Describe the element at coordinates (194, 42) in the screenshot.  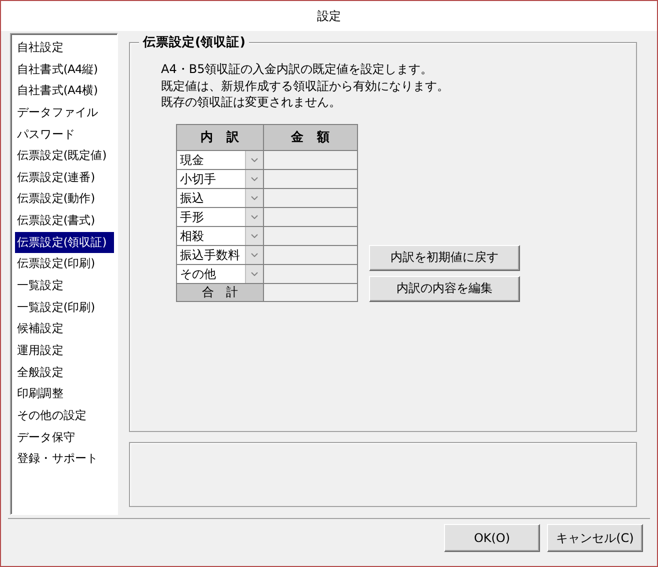
I see `group-title: 伝票設定(領収証)` at that location.